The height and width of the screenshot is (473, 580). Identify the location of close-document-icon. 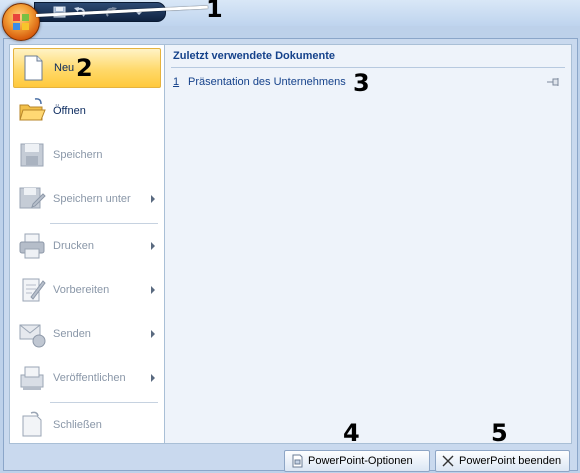
(32, 424).